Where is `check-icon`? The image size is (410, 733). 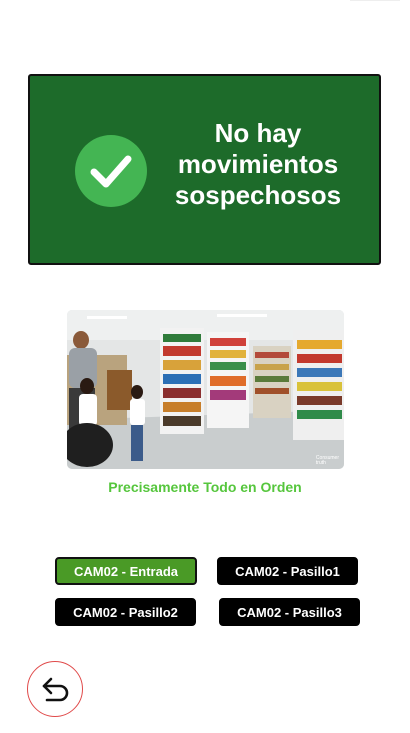 check-icon is located at coordinates (111, 171).